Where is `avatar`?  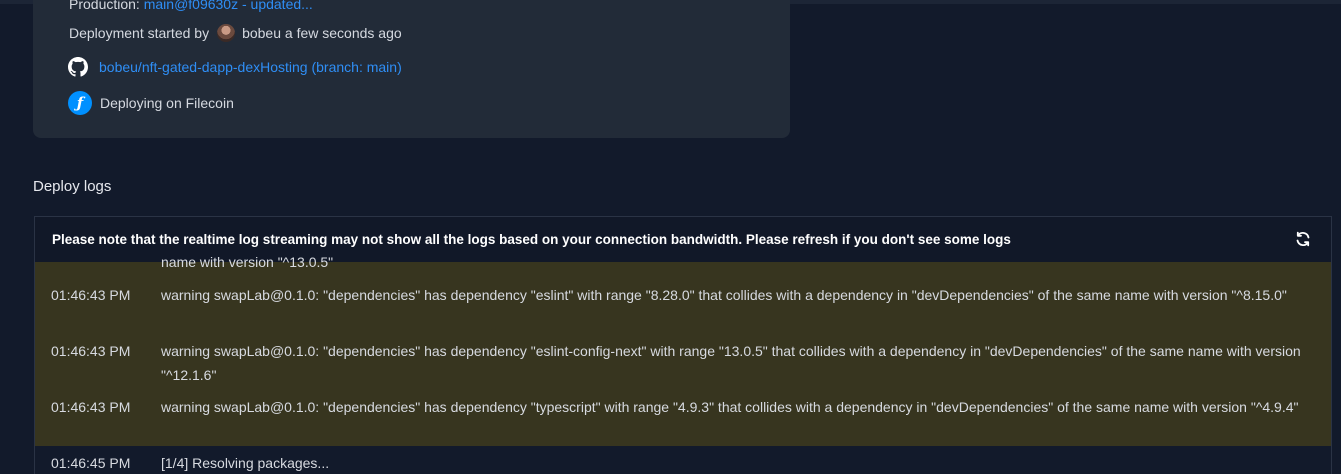 avatar is located at coordinates (226, 33).